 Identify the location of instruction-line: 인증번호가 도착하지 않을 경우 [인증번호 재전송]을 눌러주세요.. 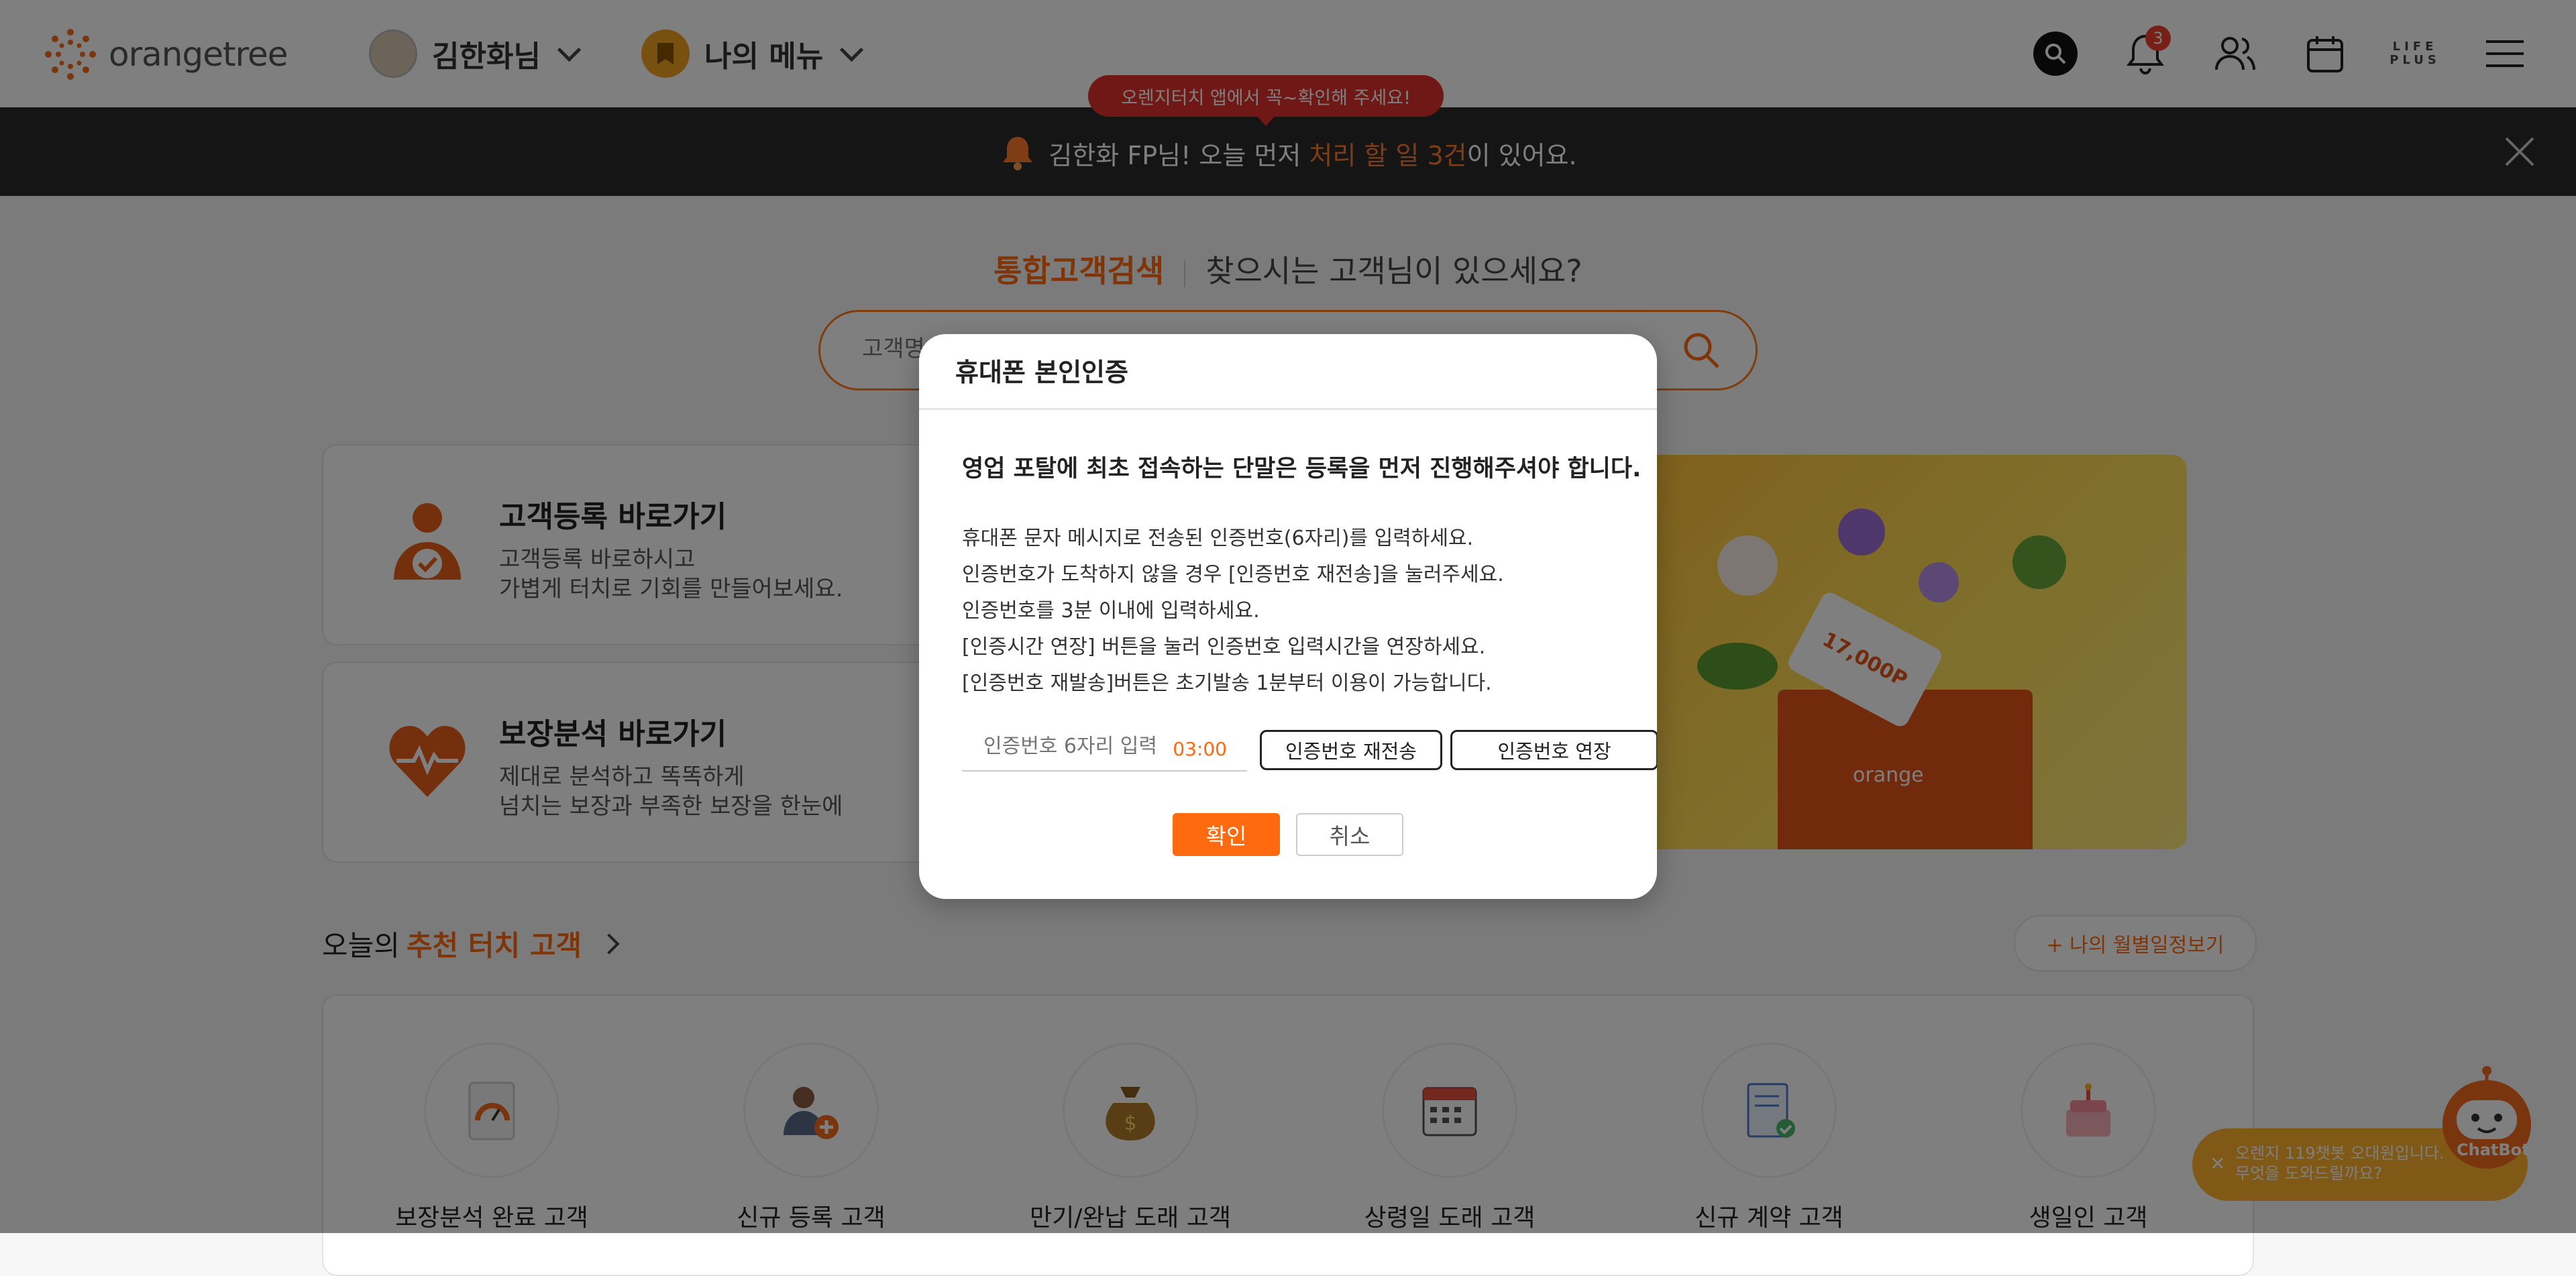
(1233, 575).